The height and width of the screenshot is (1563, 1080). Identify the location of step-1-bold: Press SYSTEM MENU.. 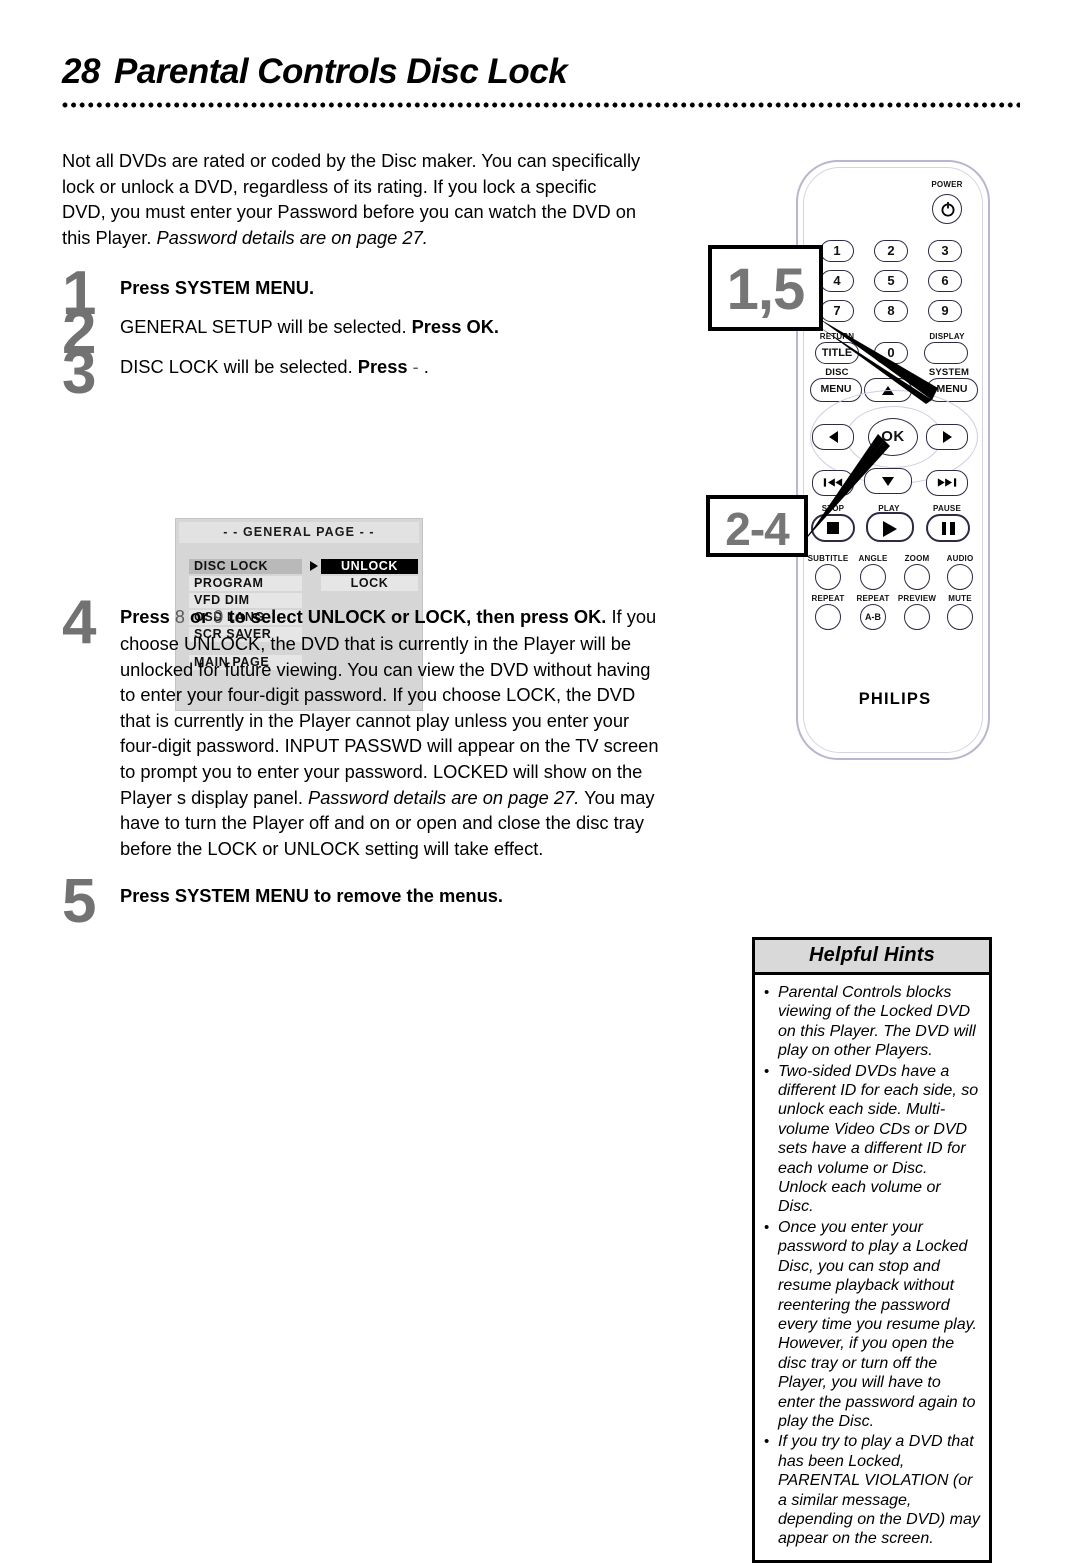
(217, 287).